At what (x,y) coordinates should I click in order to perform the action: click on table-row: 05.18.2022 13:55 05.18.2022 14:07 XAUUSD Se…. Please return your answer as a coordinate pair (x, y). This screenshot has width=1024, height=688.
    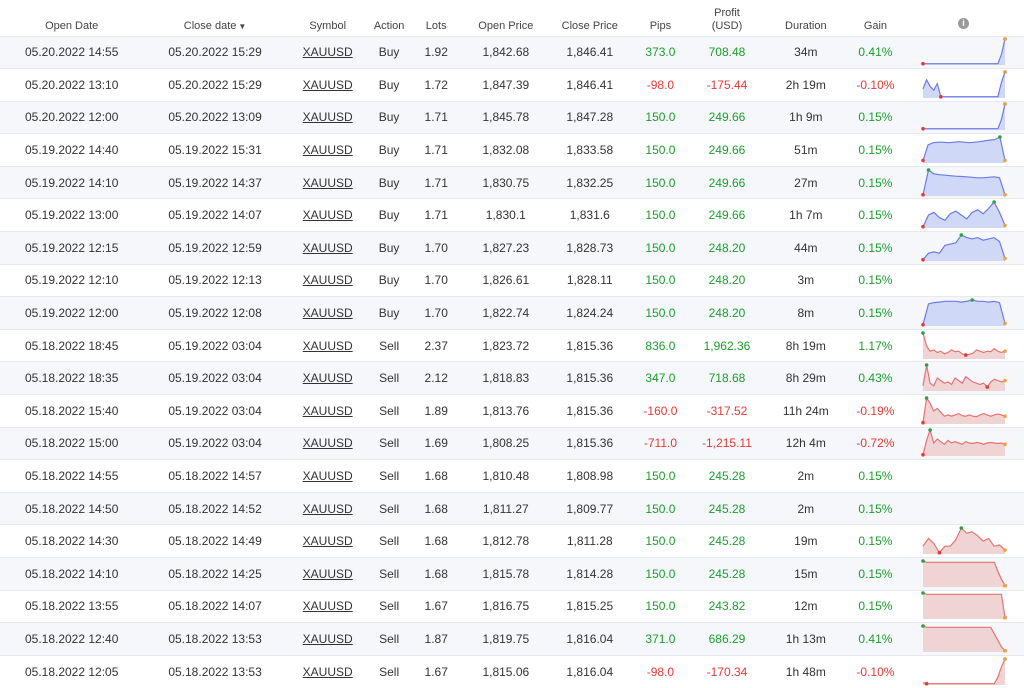
    Looking at the image, I should click on (512, 606).